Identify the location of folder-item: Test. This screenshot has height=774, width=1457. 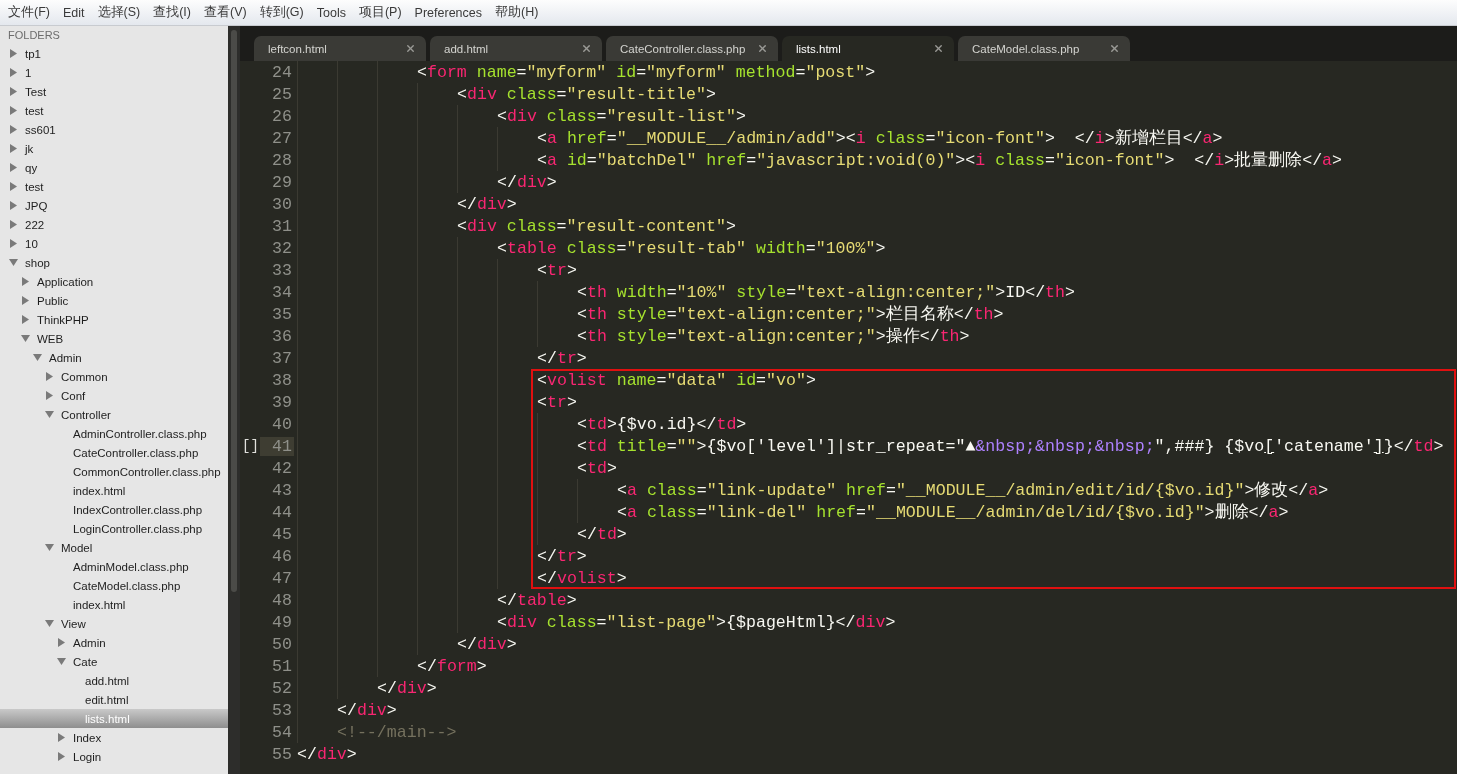
(114, 91).